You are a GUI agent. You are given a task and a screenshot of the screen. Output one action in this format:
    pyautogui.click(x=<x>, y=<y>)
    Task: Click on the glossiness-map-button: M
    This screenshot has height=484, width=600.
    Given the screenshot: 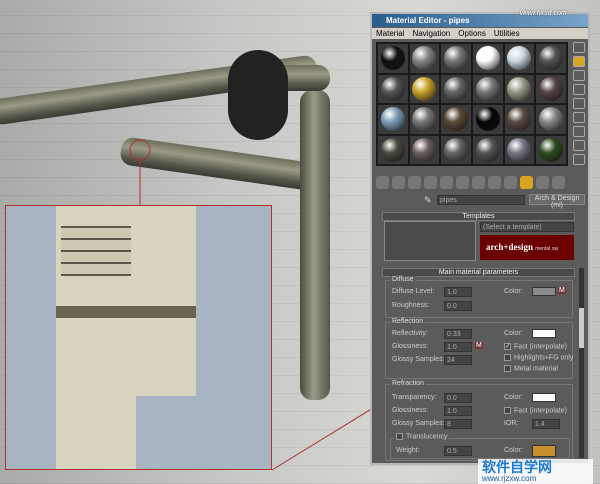 What is the action you would take?
    pyautogui.click(x=479, y=345)
    